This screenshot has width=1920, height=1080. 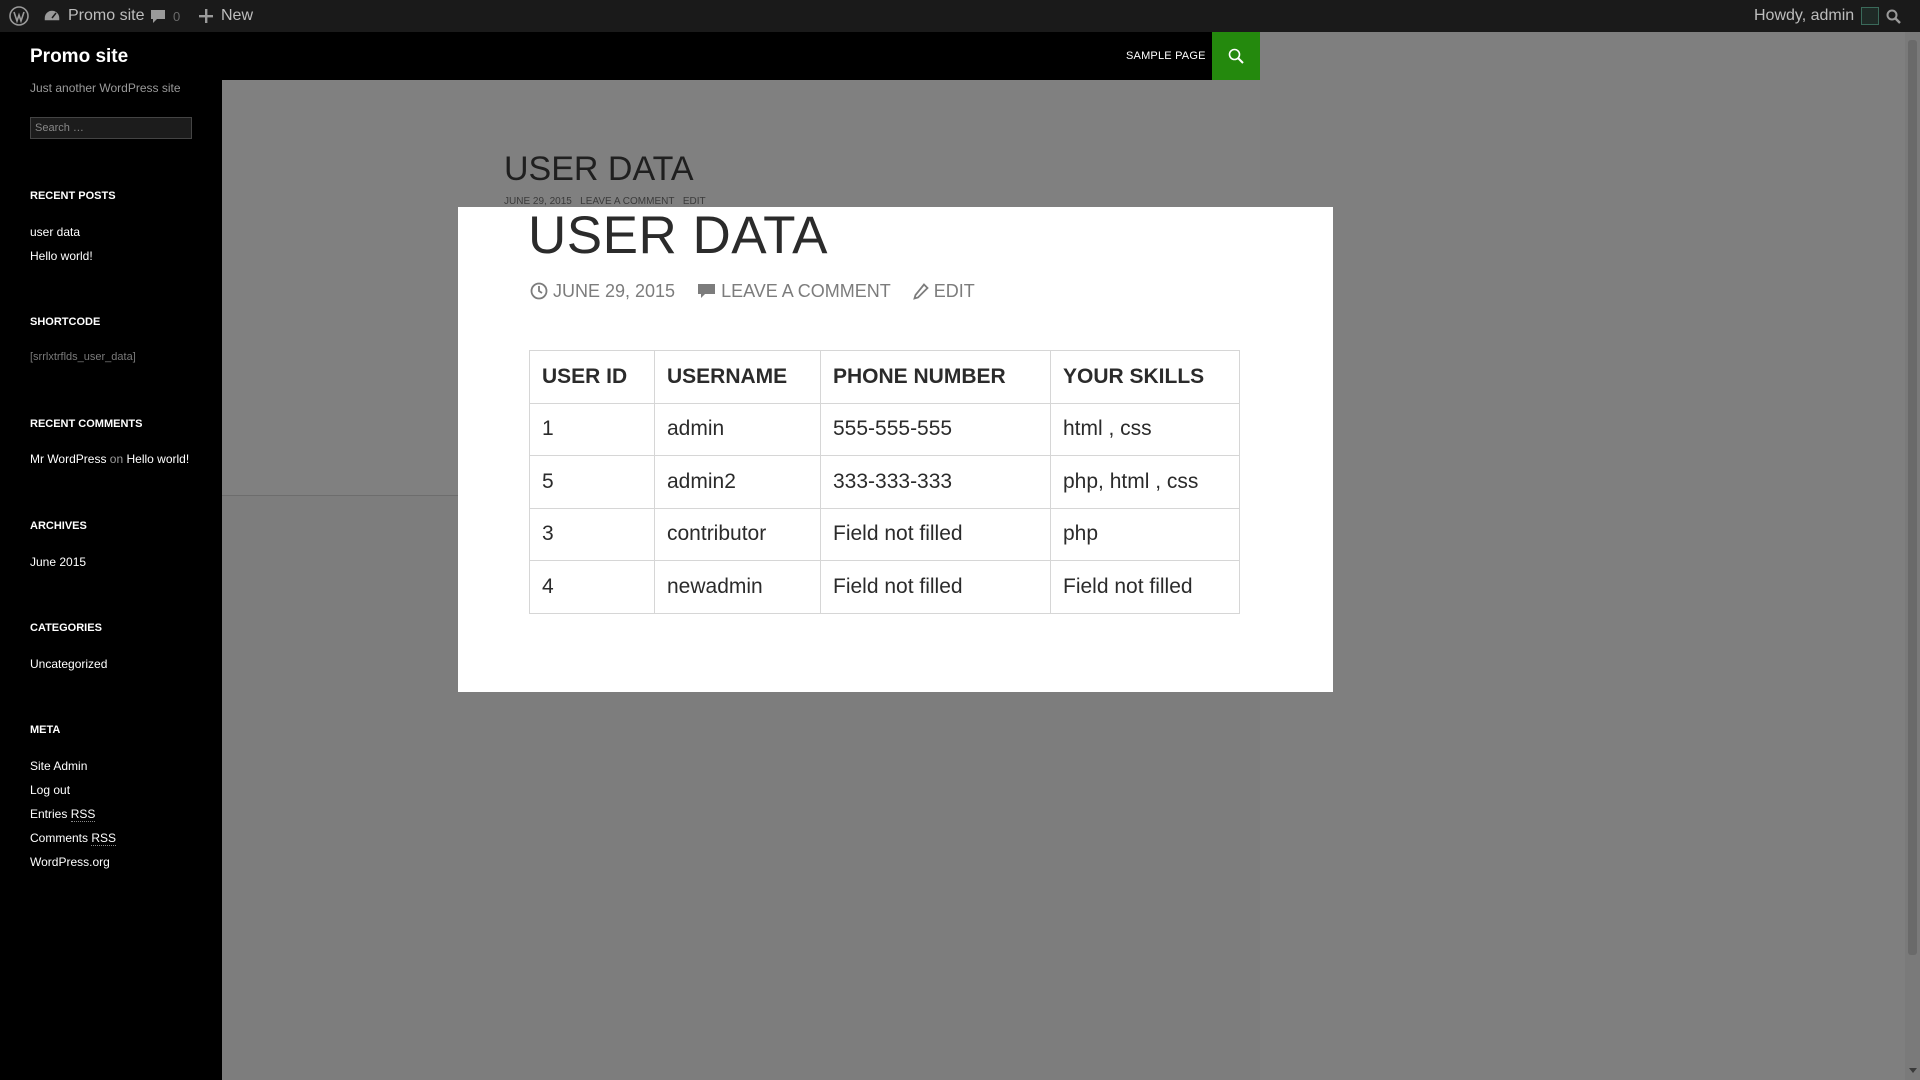 I want to click on leave-comment-label: LEAVE A COMMENT, so click(x=806, y=290).